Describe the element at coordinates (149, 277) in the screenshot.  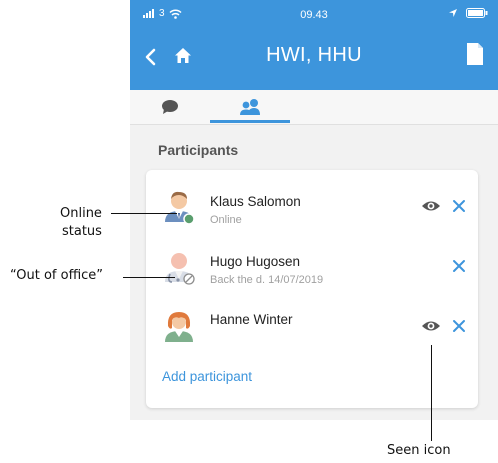
I see `callout-out-of-office-line` at that location.